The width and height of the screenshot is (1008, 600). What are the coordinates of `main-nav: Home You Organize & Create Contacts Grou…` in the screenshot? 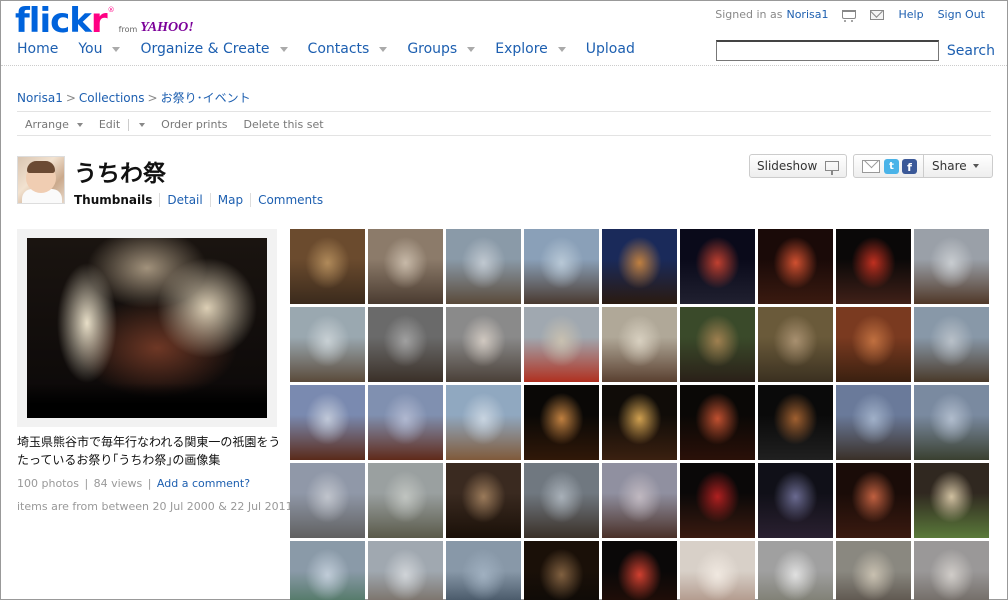 It's located at (336, 49).